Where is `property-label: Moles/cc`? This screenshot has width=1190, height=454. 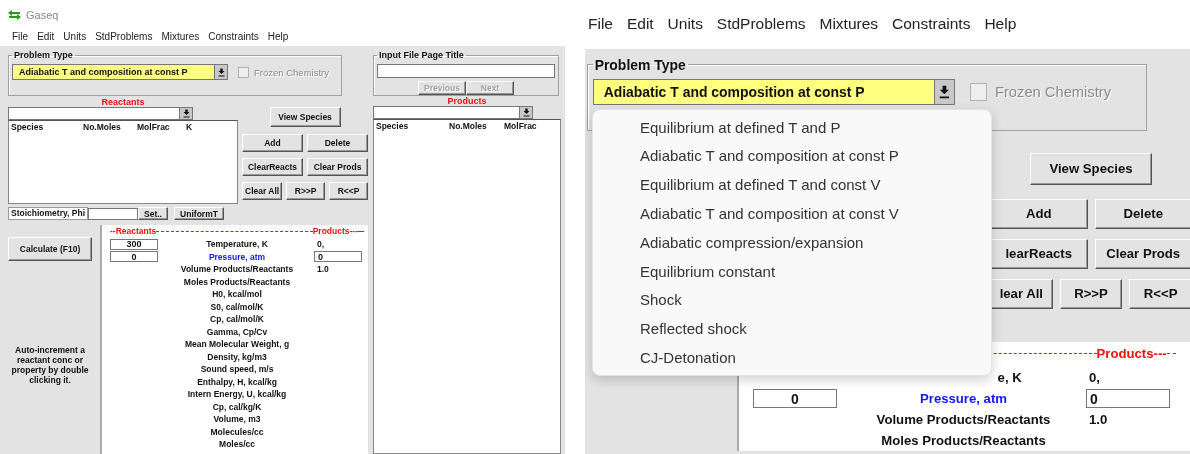 property-label: Moles/cc is located at coordinates (237, 444).